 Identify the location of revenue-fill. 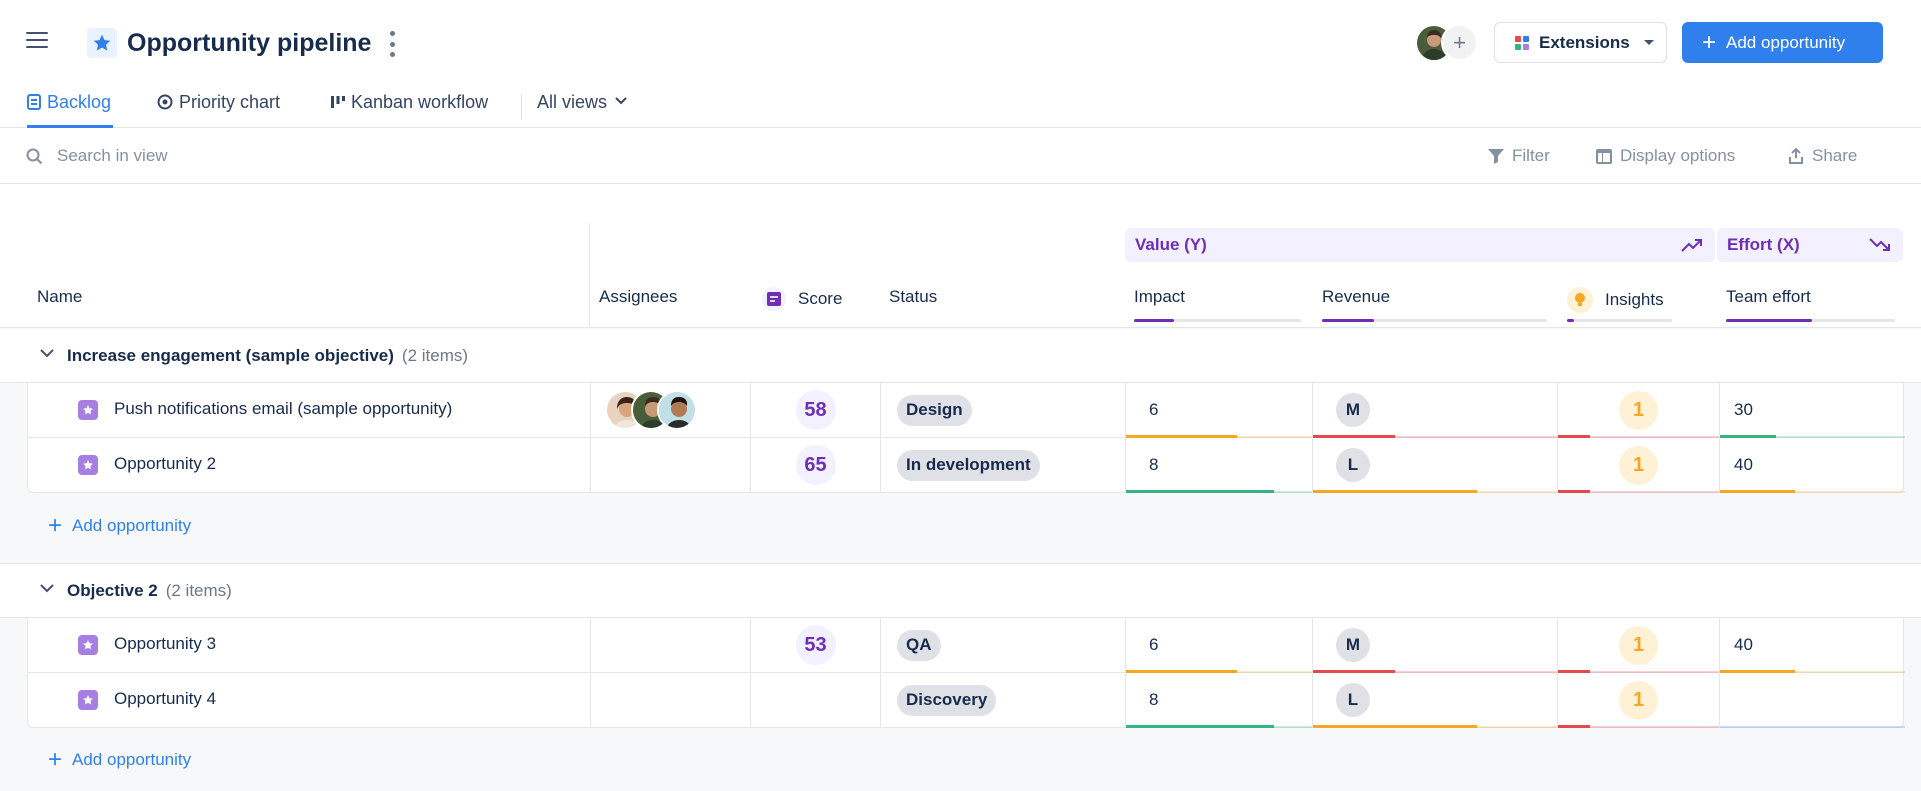
(1395, 726).